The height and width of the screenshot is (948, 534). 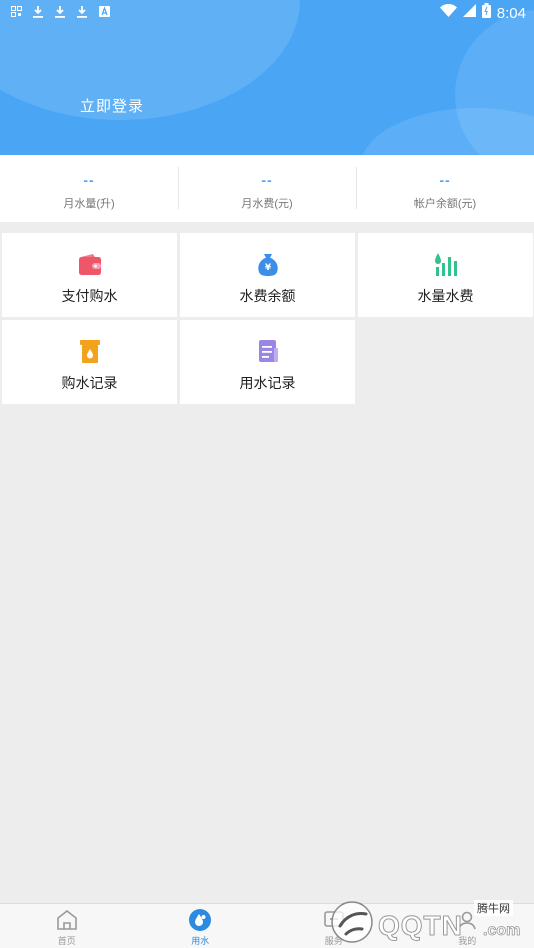 I want to click on tile-label: 支付购水, so click(x=89, y=296).